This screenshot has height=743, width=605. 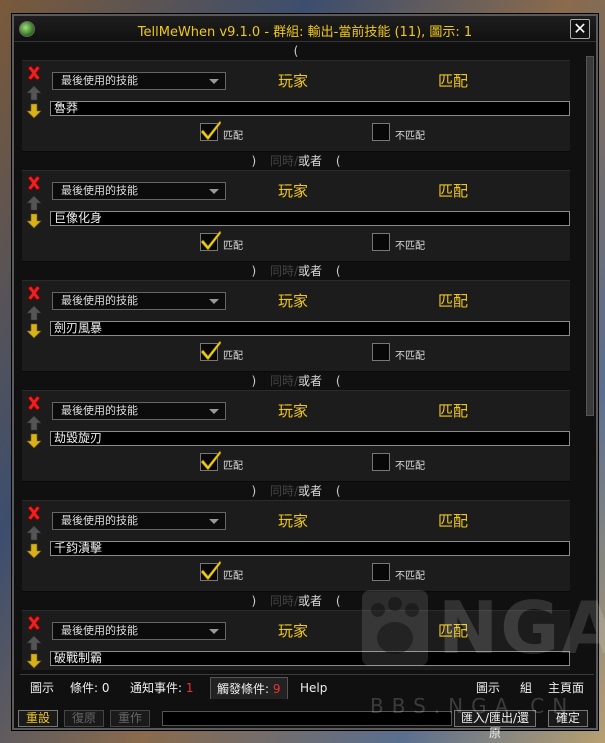 What do you see at coordinates (296, 51) in the screenshot?
I see `lead-paren: (` at bounding box center [296, 51].